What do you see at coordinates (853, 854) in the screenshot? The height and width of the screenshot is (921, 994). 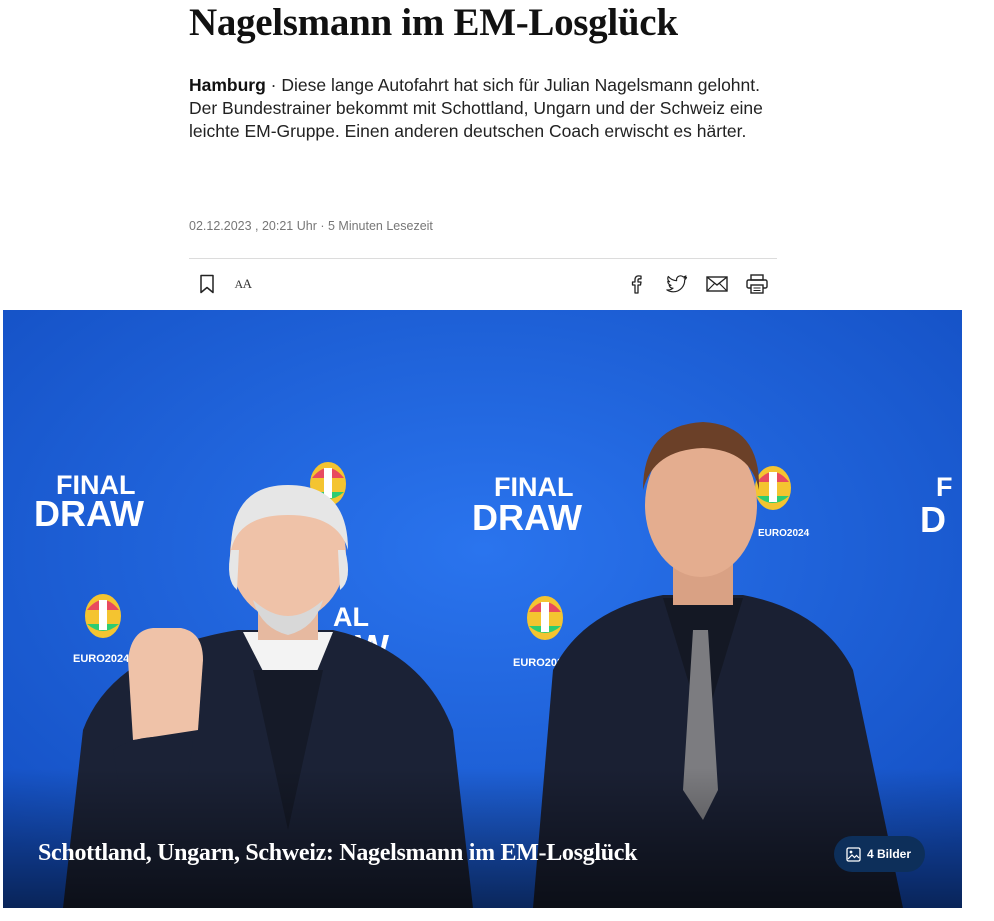 I see `gallery-icon` at bounding box center [853, 854].